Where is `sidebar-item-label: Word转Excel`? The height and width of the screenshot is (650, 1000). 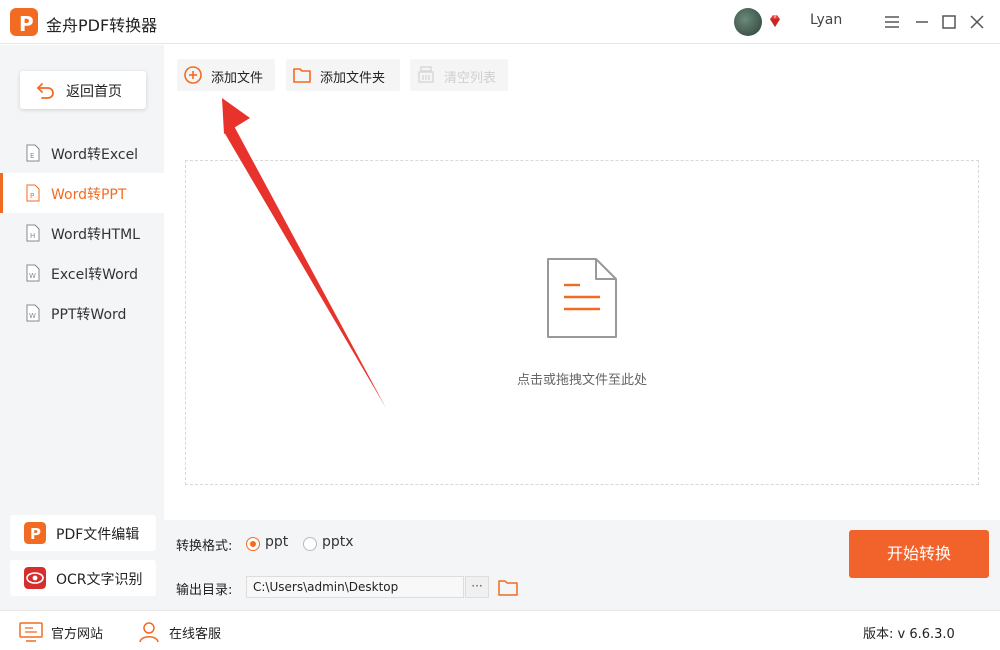 sidebar-item-label: Word转Excel is located at coordinates (95, 155).